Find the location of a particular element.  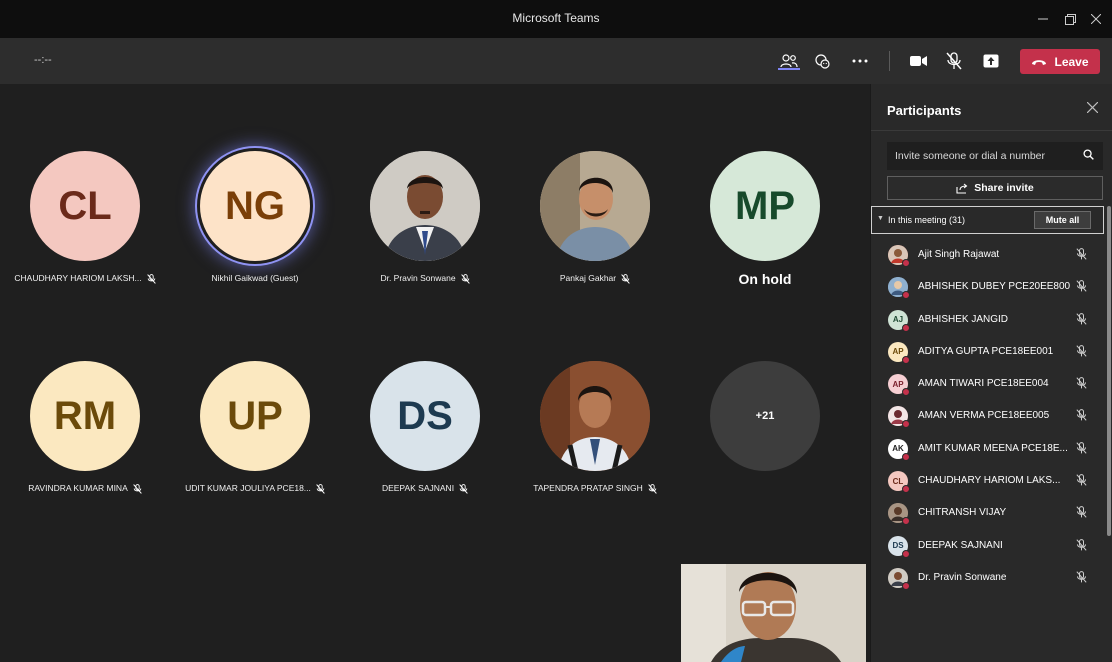

participant-row: ABHISHEK DUBEY PCE20EE800 is located at coordinates (989, 286).